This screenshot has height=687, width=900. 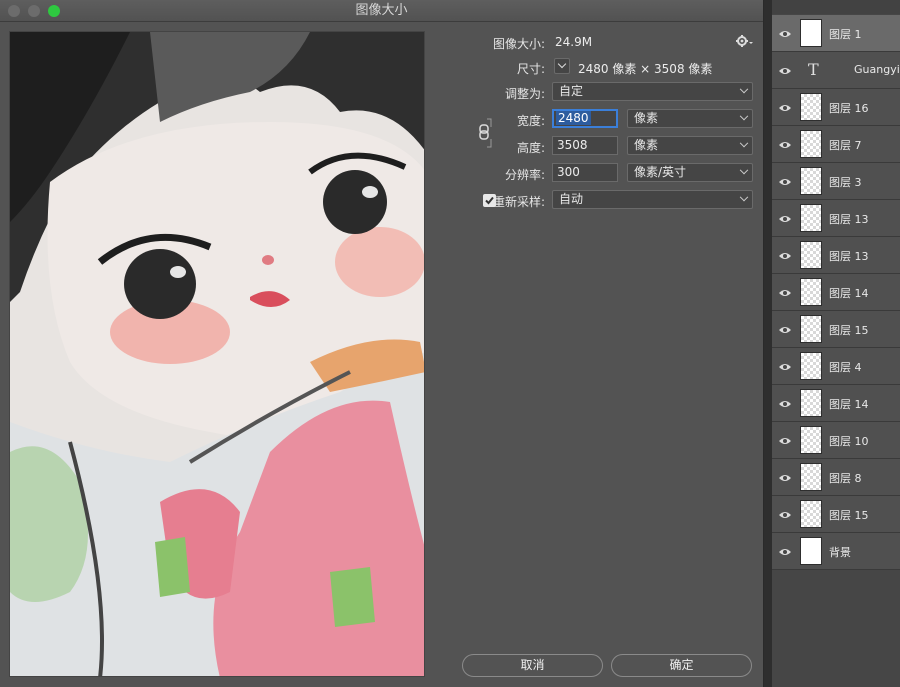 What do you see at coordinates (836, 7) in the screenshot?
I see `layers-toolbar` at bounding box center [836, 7].